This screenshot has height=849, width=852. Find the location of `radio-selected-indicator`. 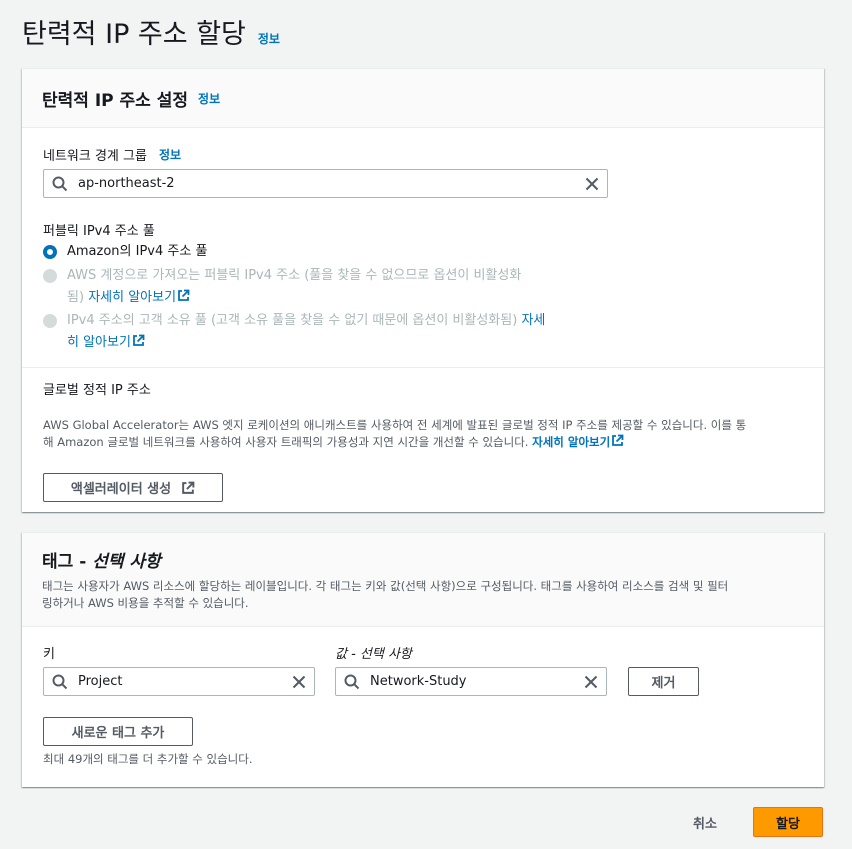

radio-selected-indicator is located at coordinates (50, 252).